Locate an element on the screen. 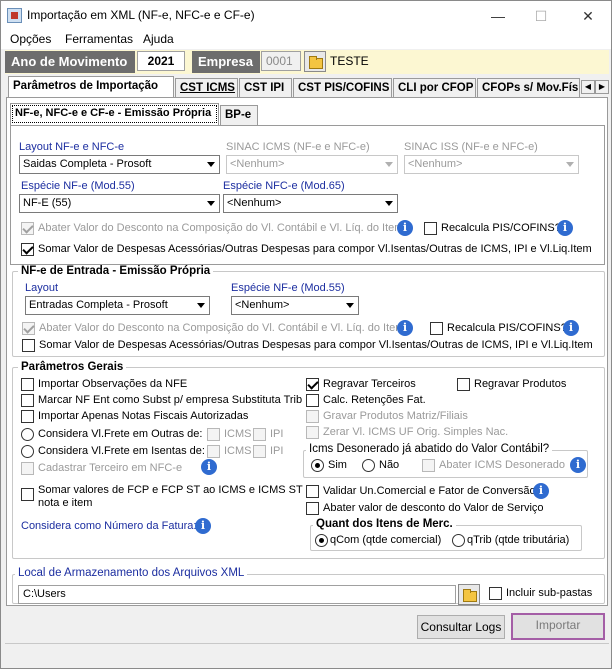 The width and height of the screenshot is (612, 669). entrada-recalcula-label: Recalcula PIS/COFINS? is located at coordinates (507, 328).